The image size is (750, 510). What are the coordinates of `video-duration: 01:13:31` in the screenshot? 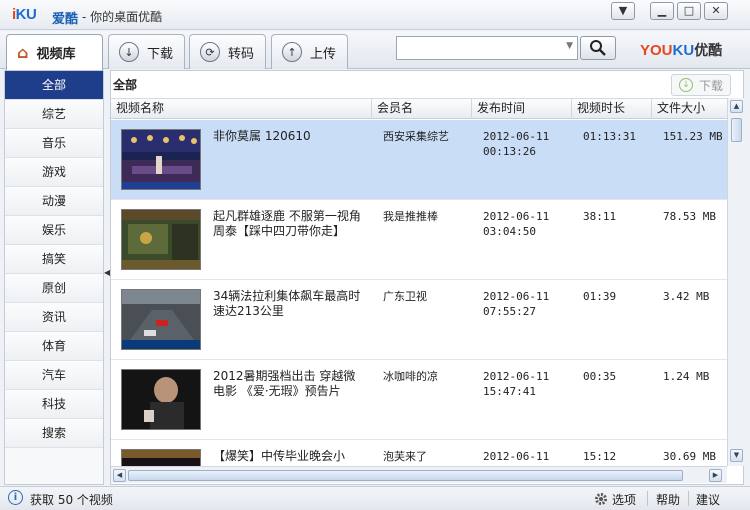 It's located at (609, 136).